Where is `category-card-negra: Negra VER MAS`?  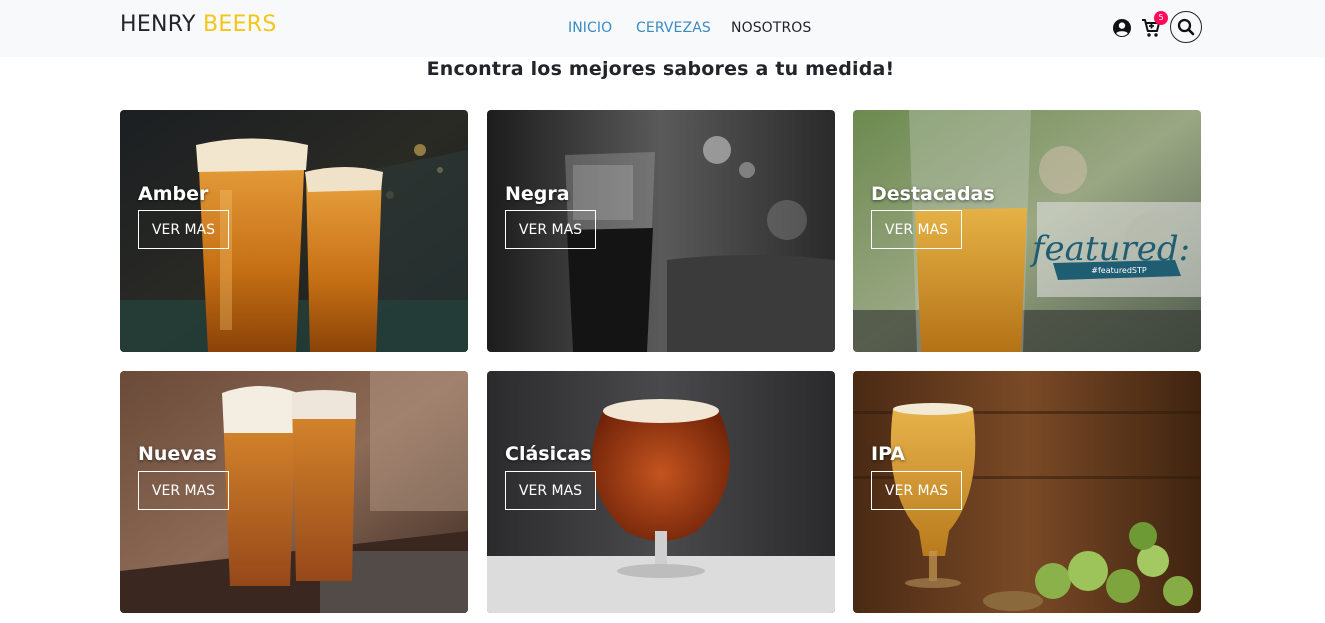
category-card-negra: Negra VER MAS is located at coordinates (661, 231).